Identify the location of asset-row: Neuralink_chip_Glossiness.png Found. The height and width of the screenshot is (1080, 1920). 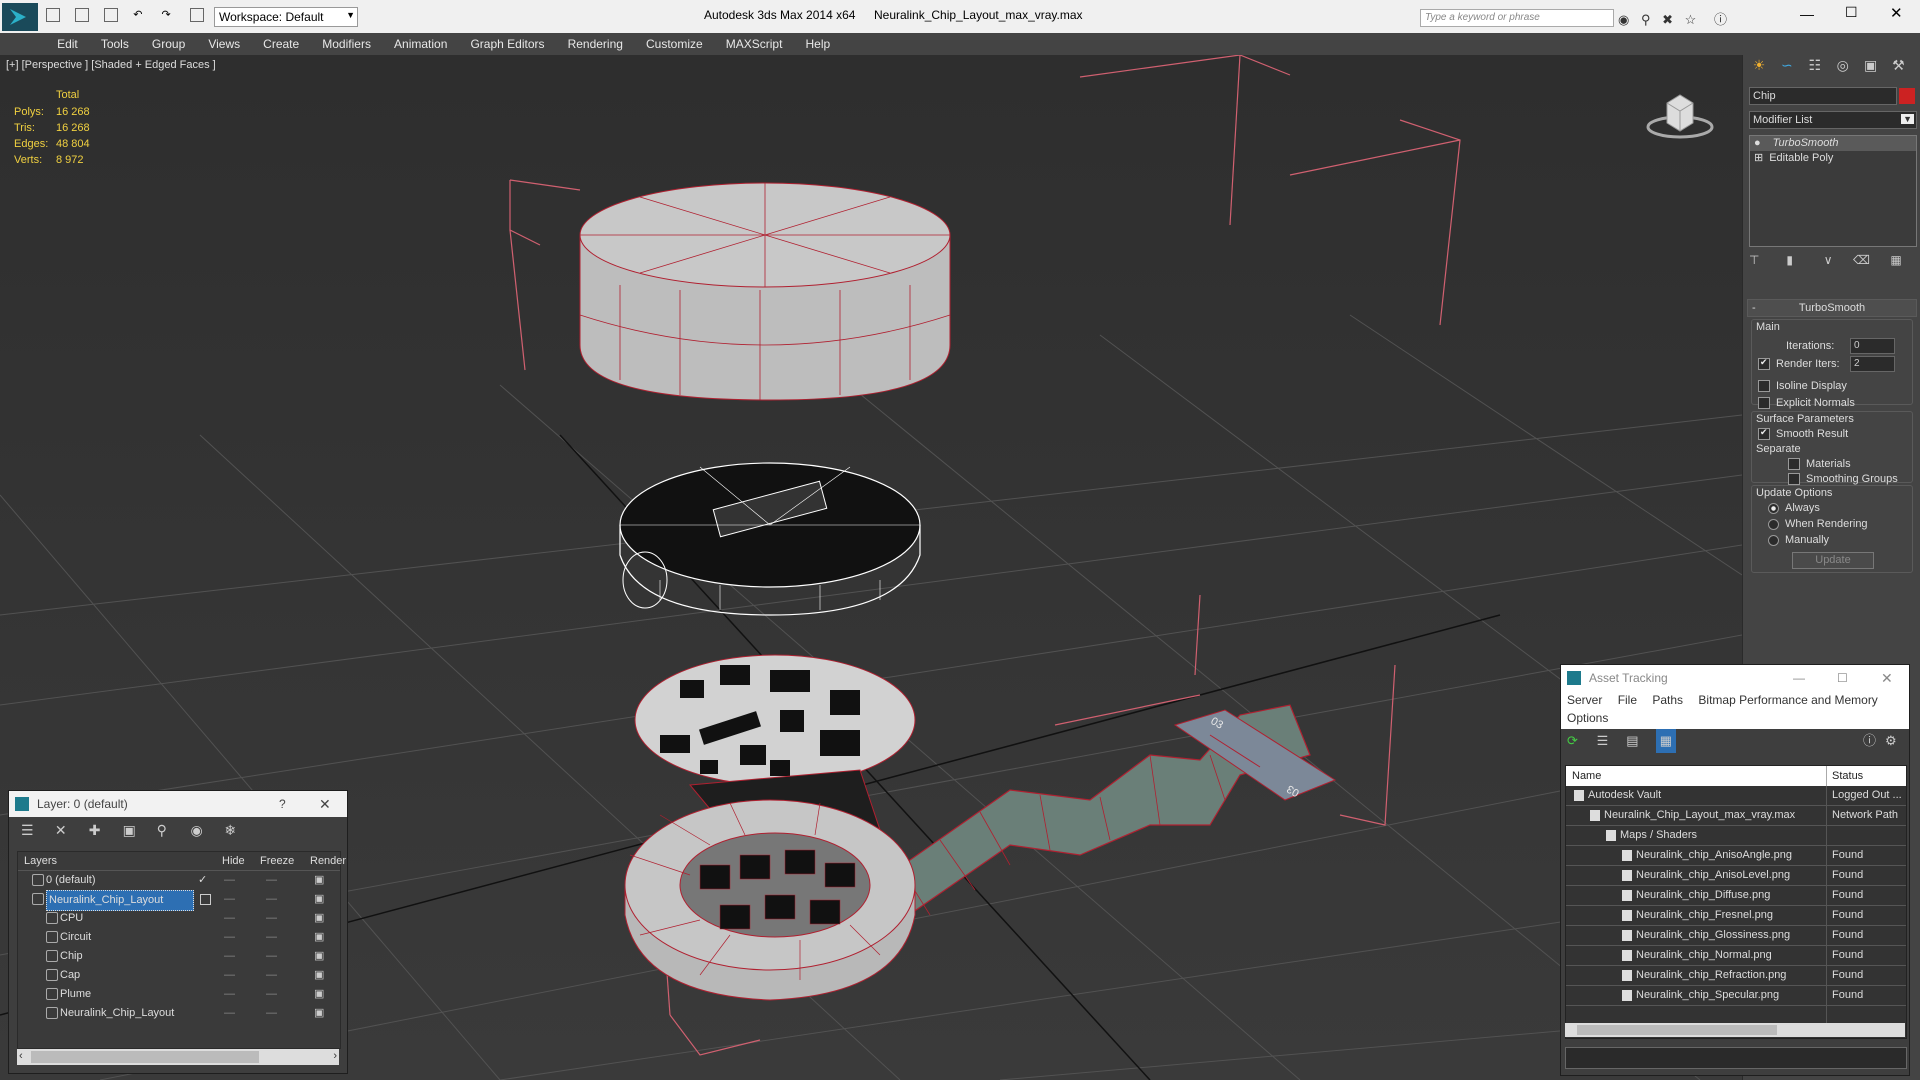
(1736, 936).